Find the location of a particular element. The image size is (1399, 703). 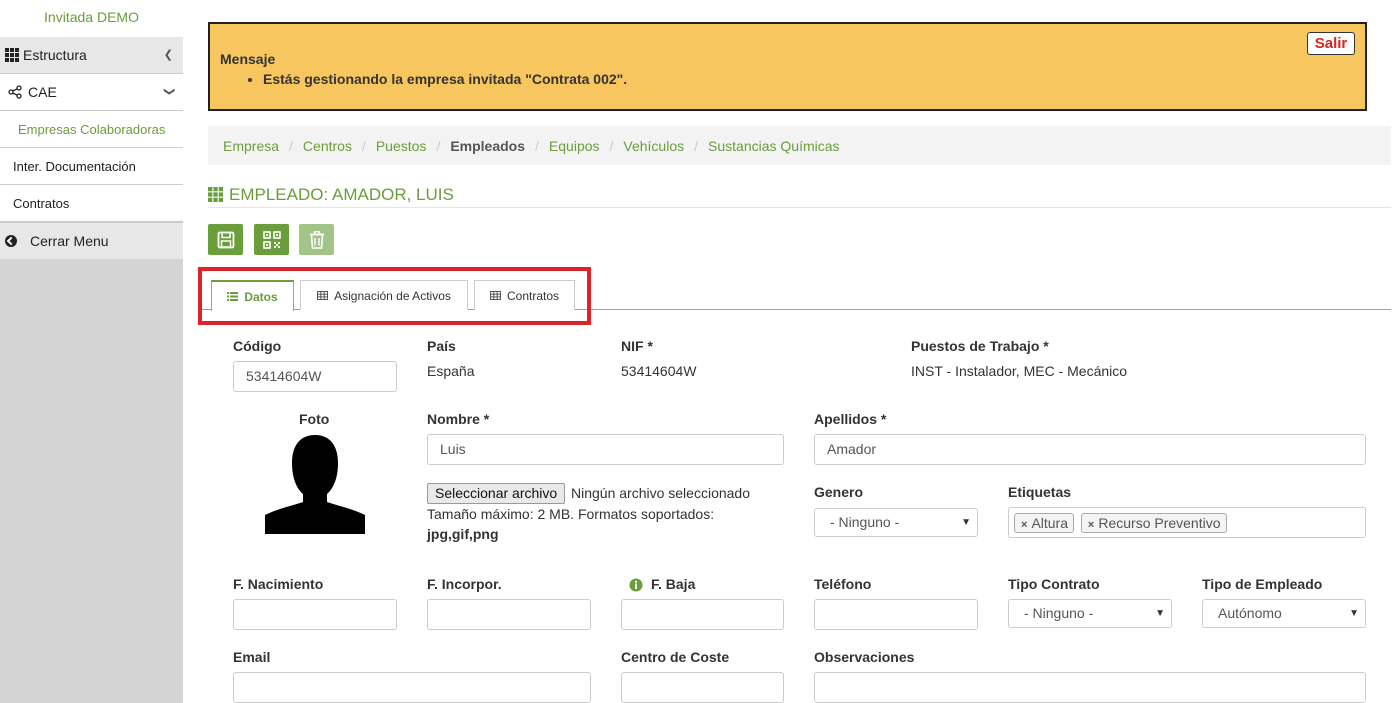

file-status: Ningún archivo seleccionado is located at coordinates (660, 493).